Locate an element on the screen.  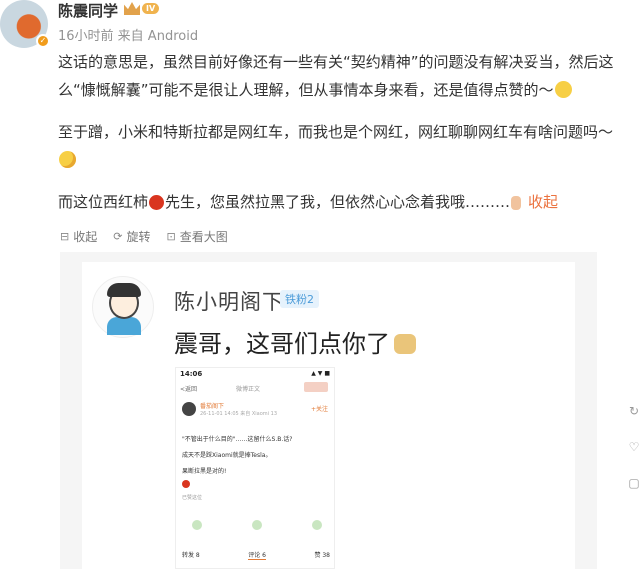
post-text: 至于蹭，小米和特斯拉都是网红车，而我也是个网红，网红聊聊网红车有啥问题吗～ is located at coordinates (336, 132).